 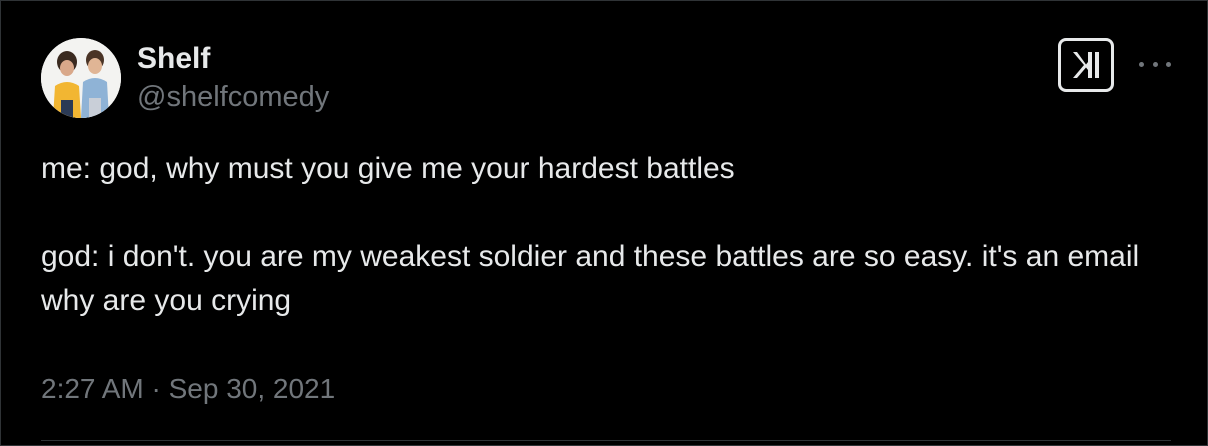 I want to click on x-logo-icon, so click(x=1086, y=65).